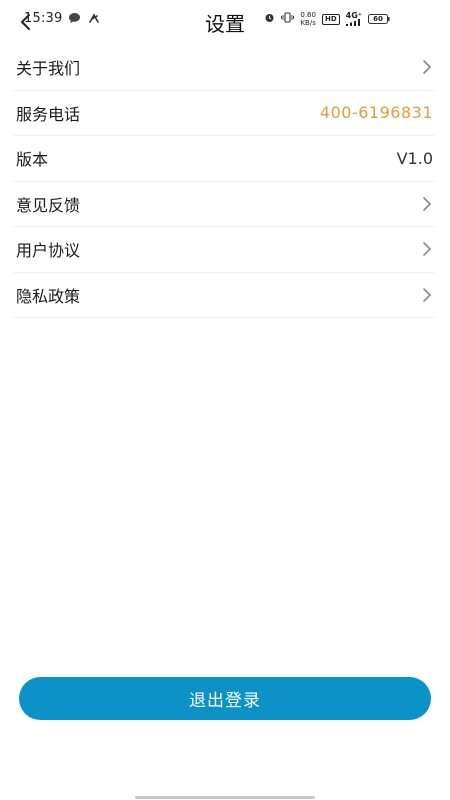 The height and width of the screenshot is (800, 450). What do you see at coordinates (48, 251) in the screenshot?
I see `settings-item-label: 用户协议` at bounding box center [48, 251].